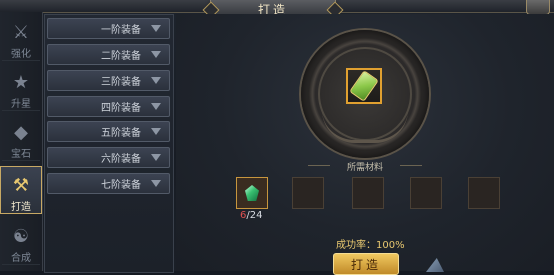  What do you see at coordinates (365, 166) in the screenshot?
I see `materials-title: 所需材料` at bounding box center [365, 166].